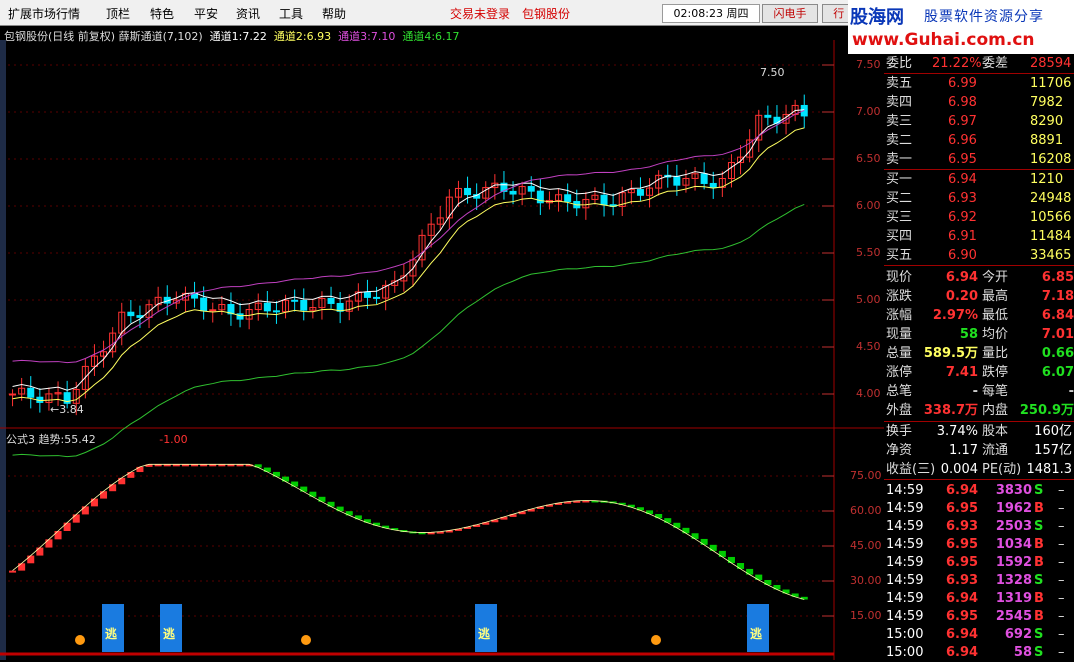 This screenshot has width=1074, height=662. Describe the element at coordinates (975, 508) in the screenshot. I see `tick-row: 14:59 6.95 1962 B –` at that location.